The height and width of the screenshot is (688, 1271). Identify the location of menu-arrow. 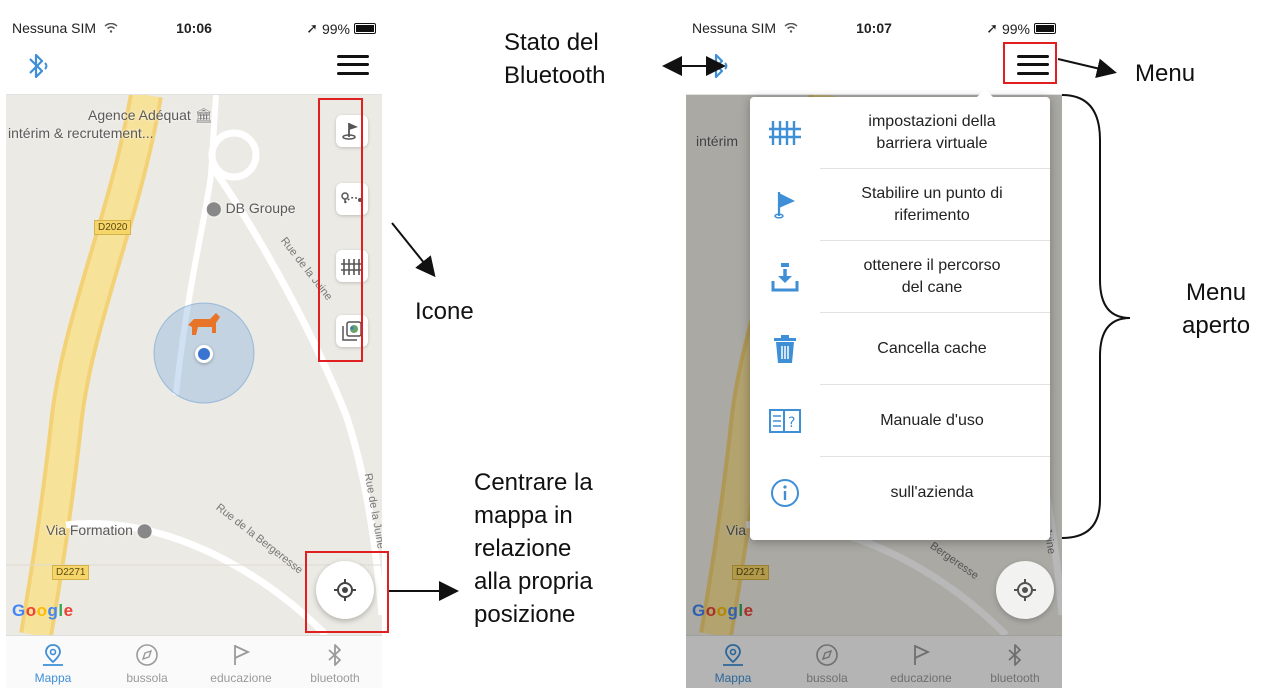
(1087, 68).